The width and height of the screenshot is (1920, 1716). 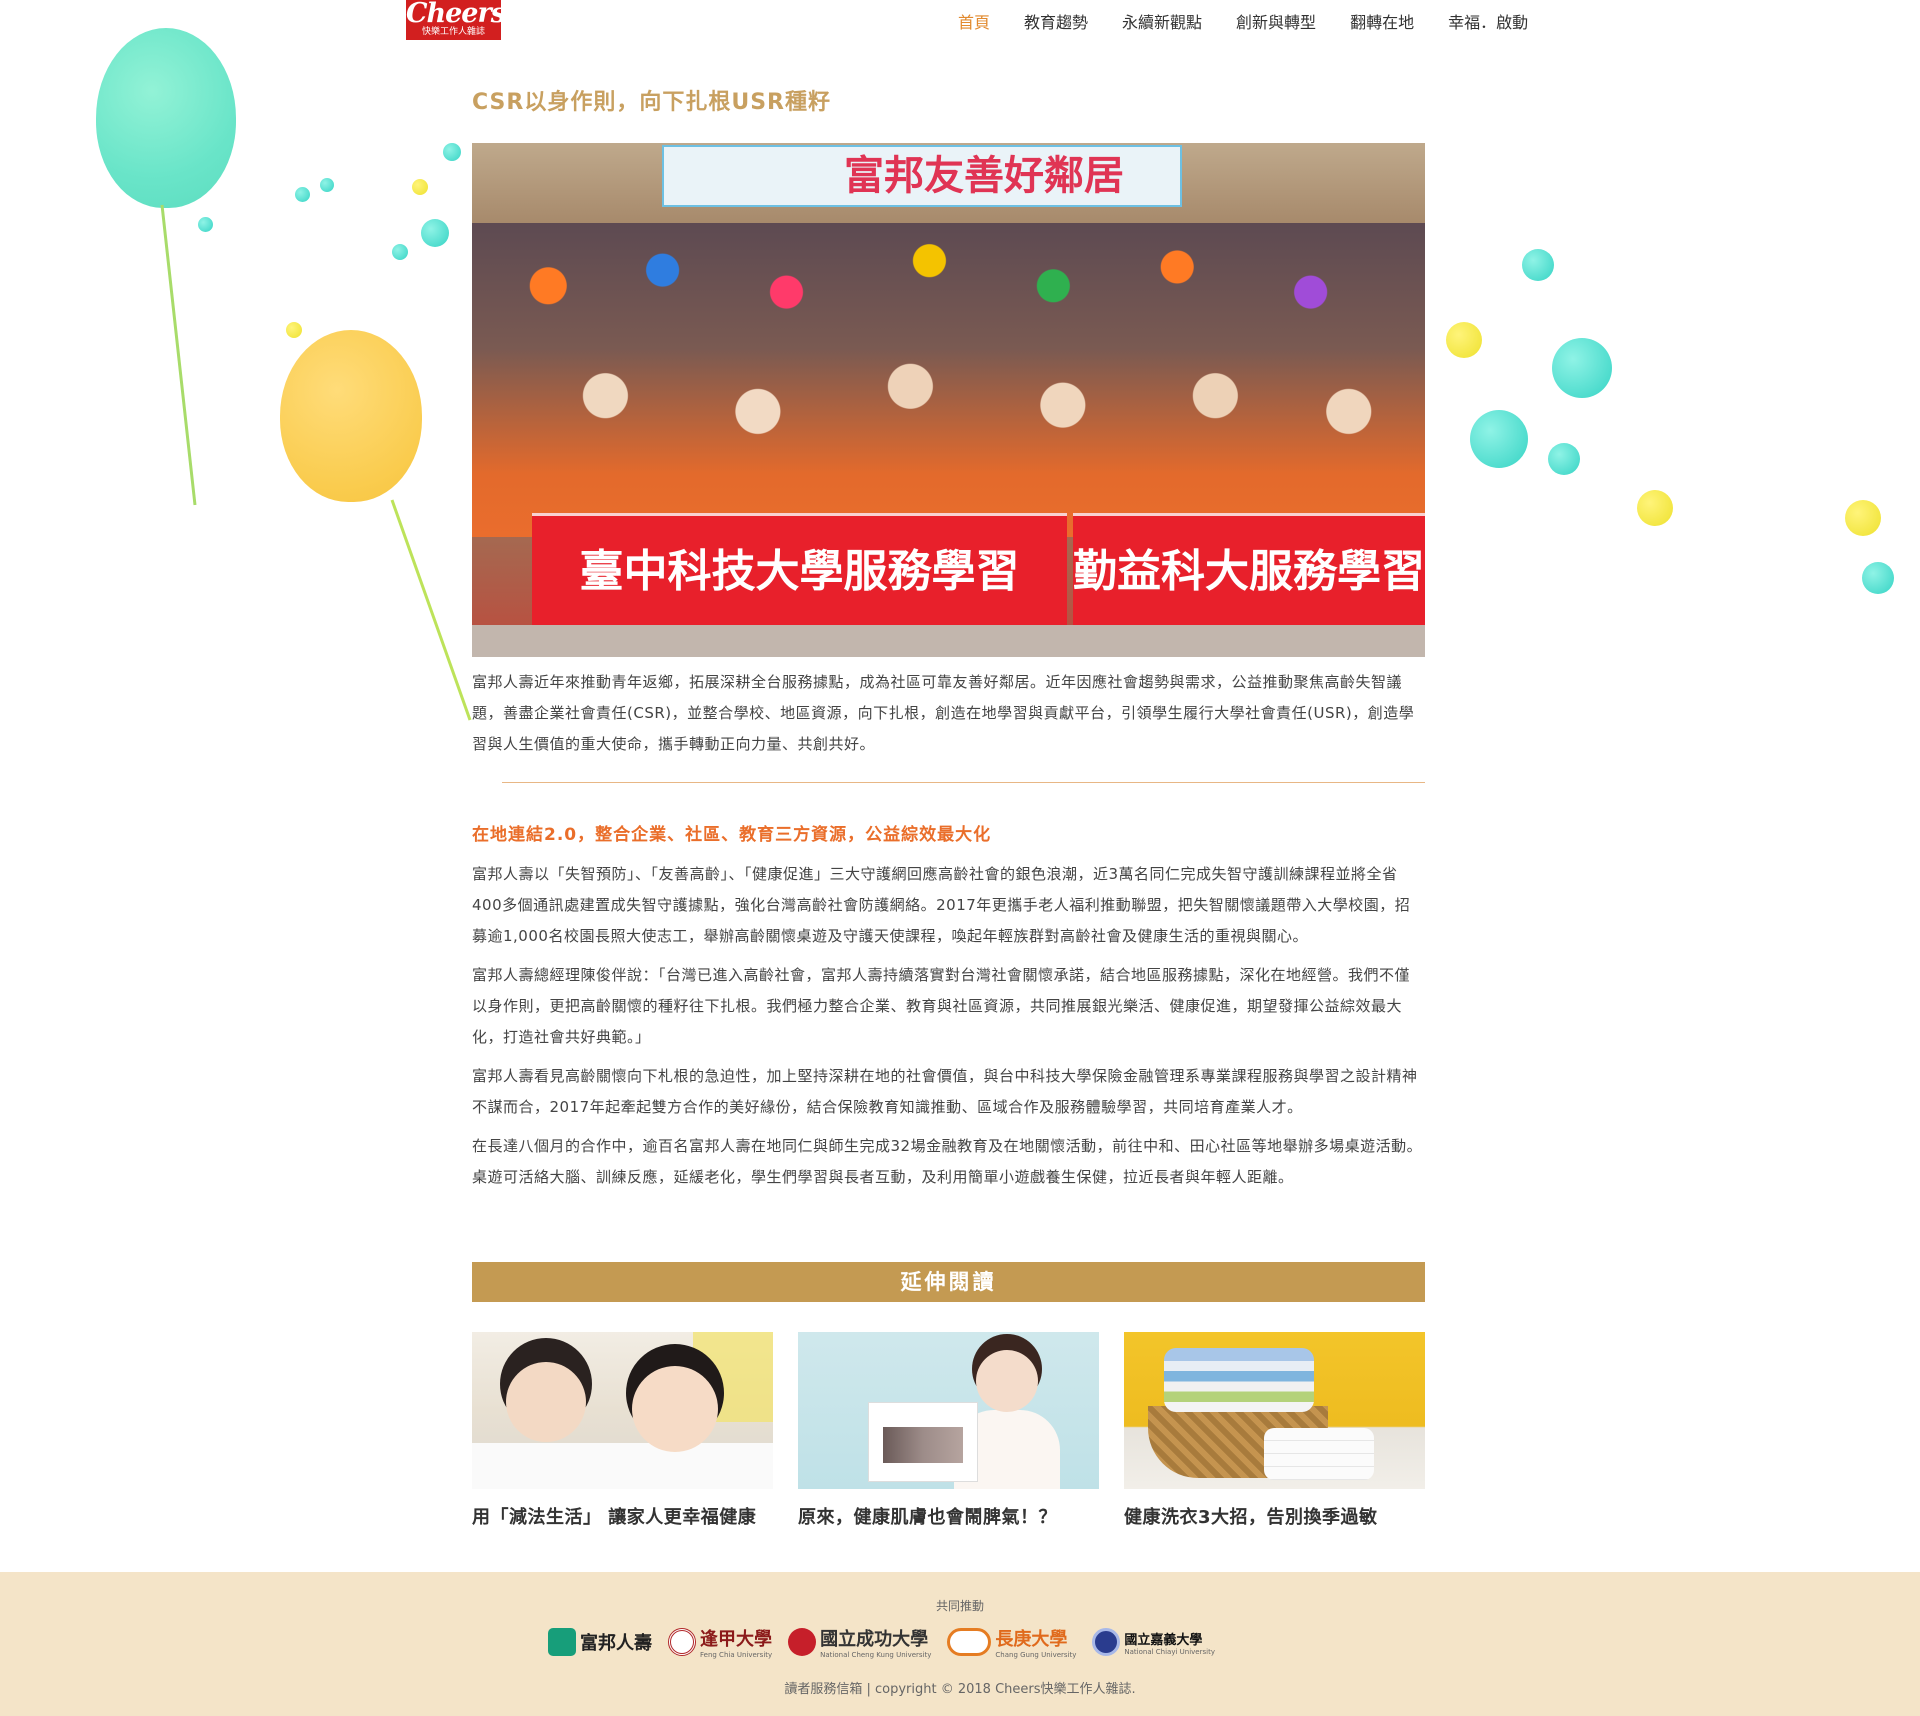 What do you see at coordinates (351, 416) in the screenshot?
I see `yellow-balloon-decoration` at bounding box center [351, 416].